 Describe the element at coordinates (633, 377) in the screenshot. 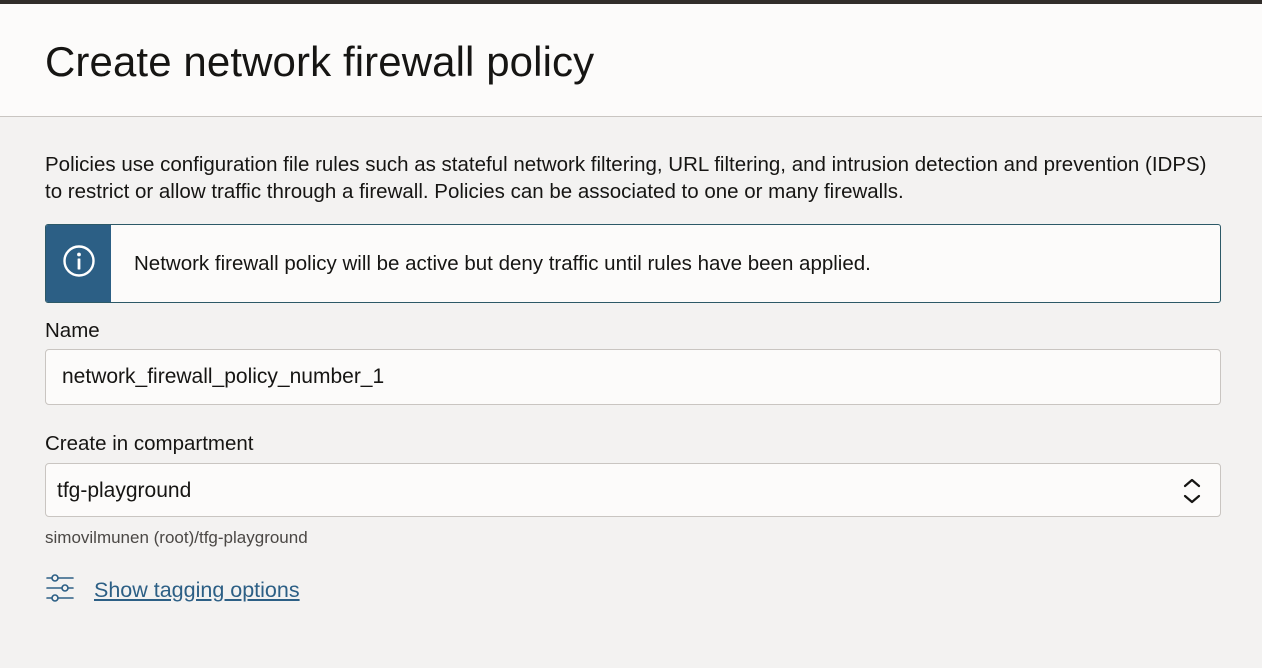

I see `name-input` at that location.